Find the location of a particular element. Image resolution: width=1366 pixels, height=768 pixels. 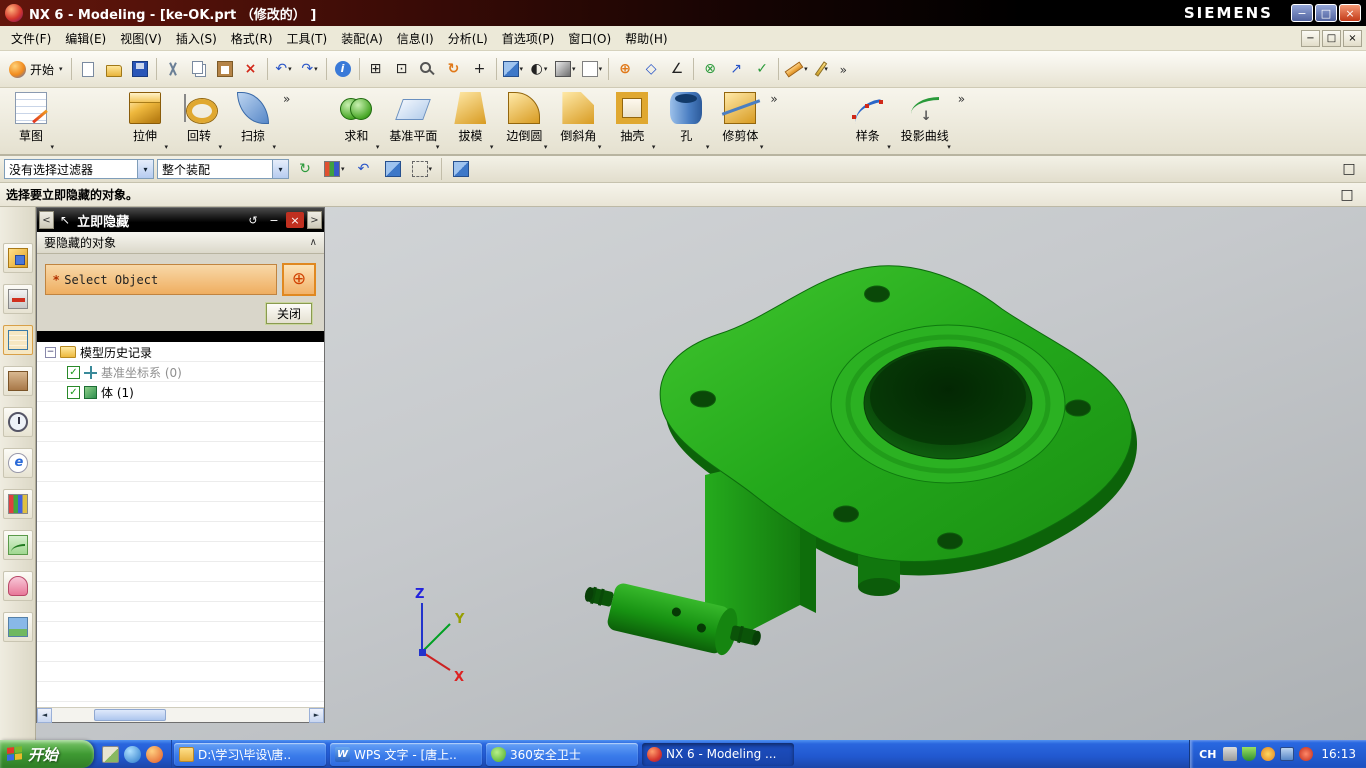

snap-midpoint-button: ◇ is located at coordinates (651, 69).